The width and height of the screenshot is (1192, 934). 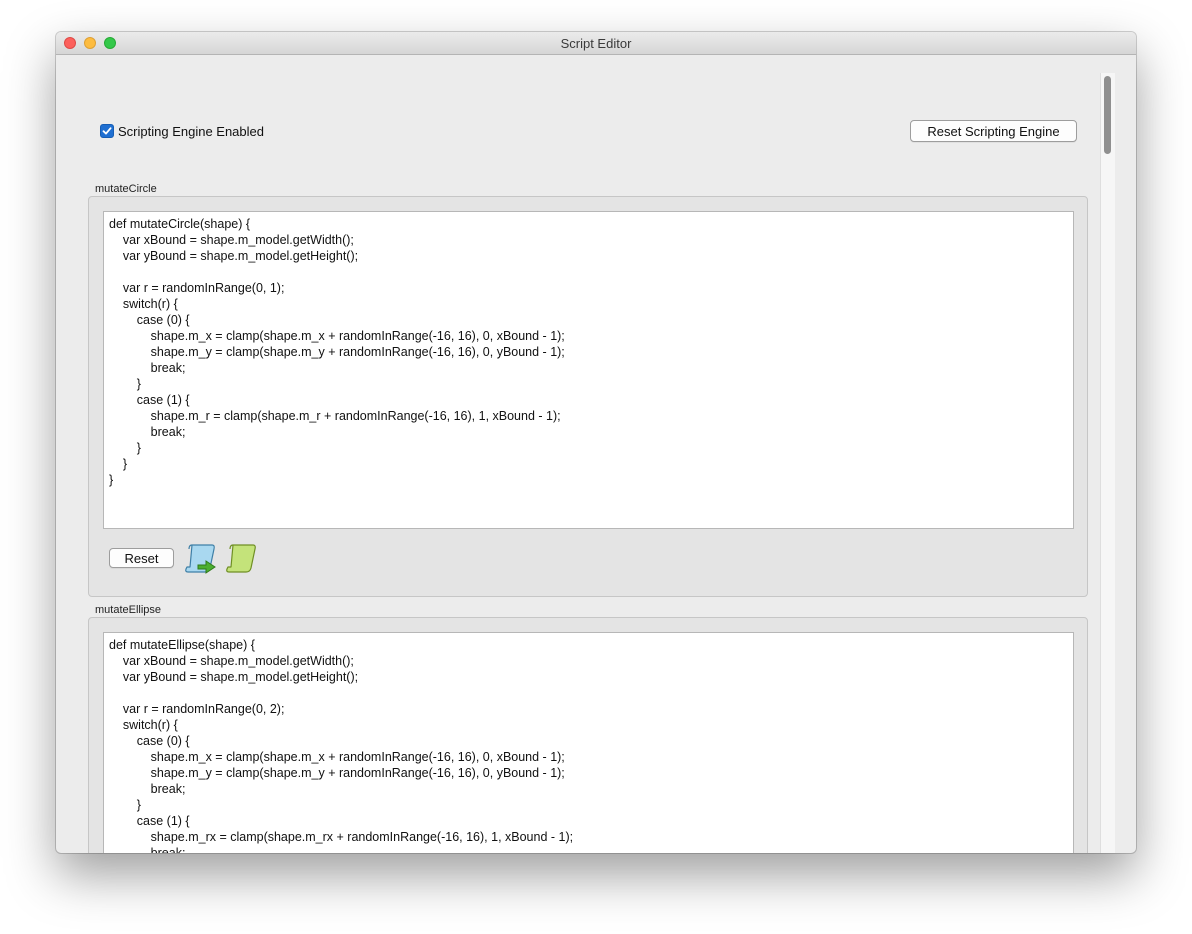 I want to click on engine-enabled-toggle: Scripting Engine Enabled, so click(x=182, y=131).